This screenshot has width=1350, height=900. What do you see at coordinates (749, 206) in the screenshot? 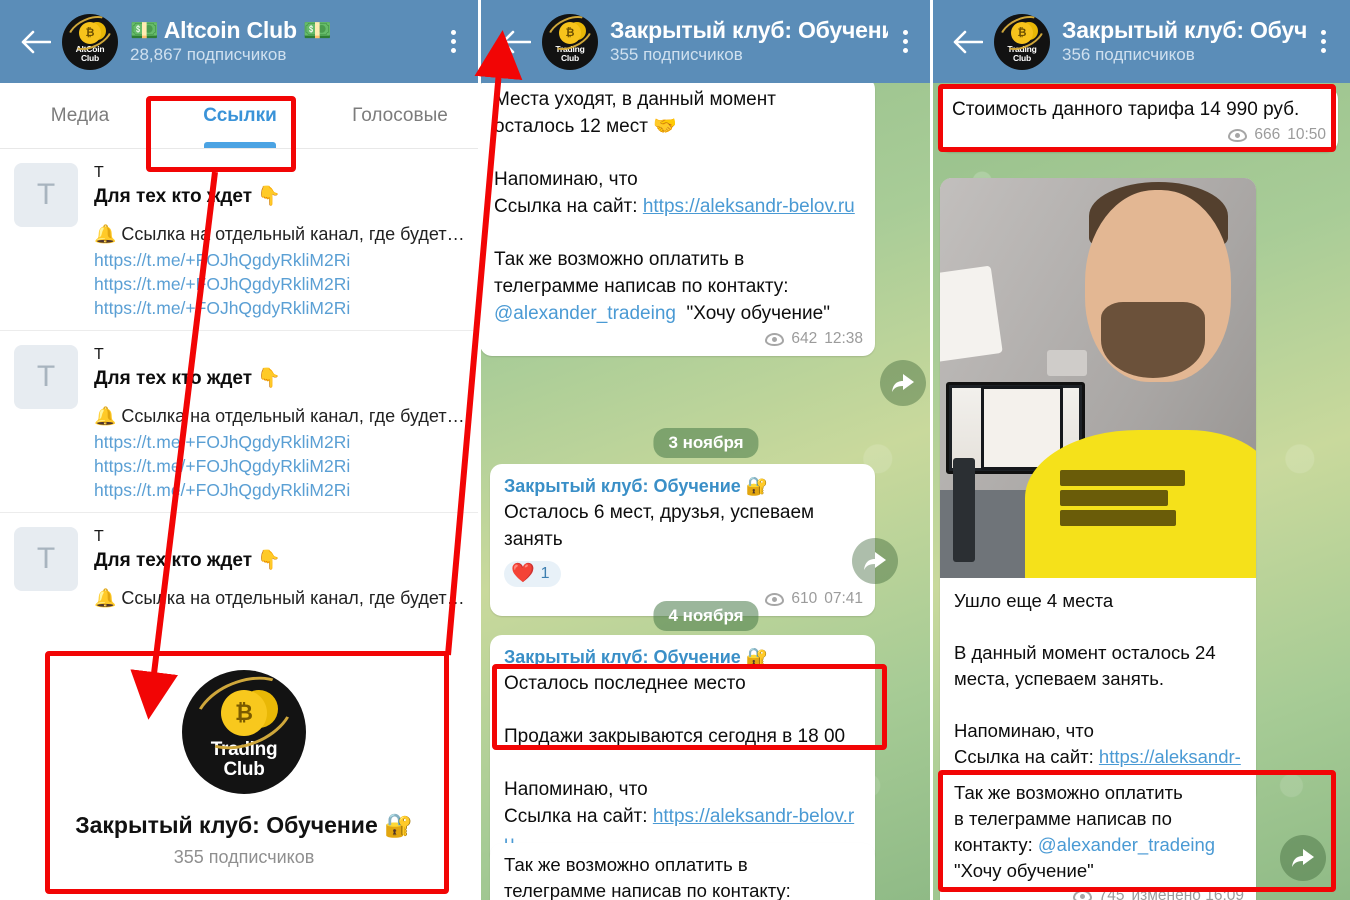
I see `site-link: https://aleksandr-belov.ru` at bounding box center [749, 206].